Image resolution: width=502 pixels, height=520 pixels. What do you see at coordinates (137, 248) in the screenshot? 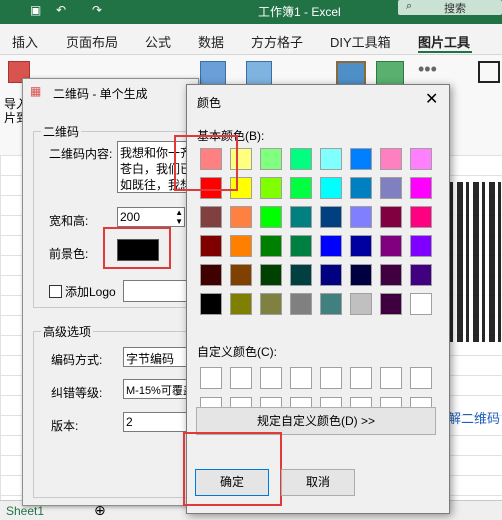
I see `fg-color-highlight` at bounding box center [137, 248].